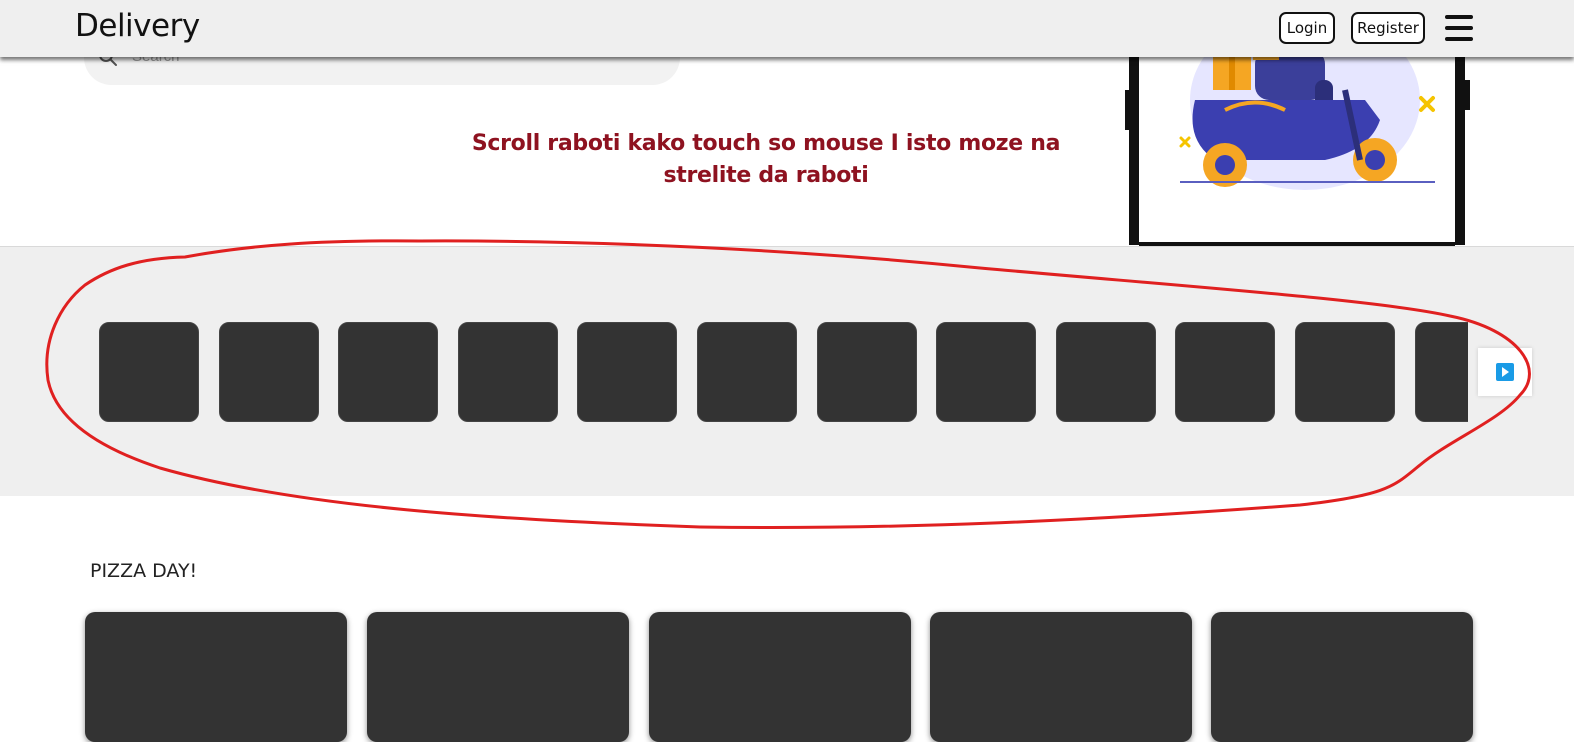 The height and width of the screenshot is (742, 1574). What do you see at coordinates (144, 571) in the screenshot?
I see `section-title-pizza-day: PIZZA DAY!` at bounding box center [144, 571].